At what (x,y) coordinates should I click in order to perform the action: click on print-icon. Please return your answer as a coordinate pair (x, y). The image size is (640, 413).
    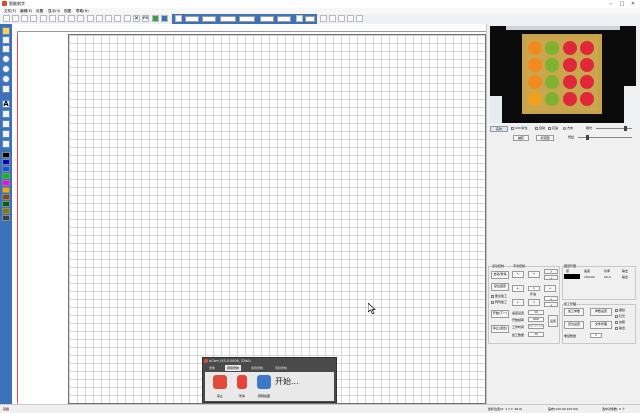
    Looking at the image, I should click on (33, 18).